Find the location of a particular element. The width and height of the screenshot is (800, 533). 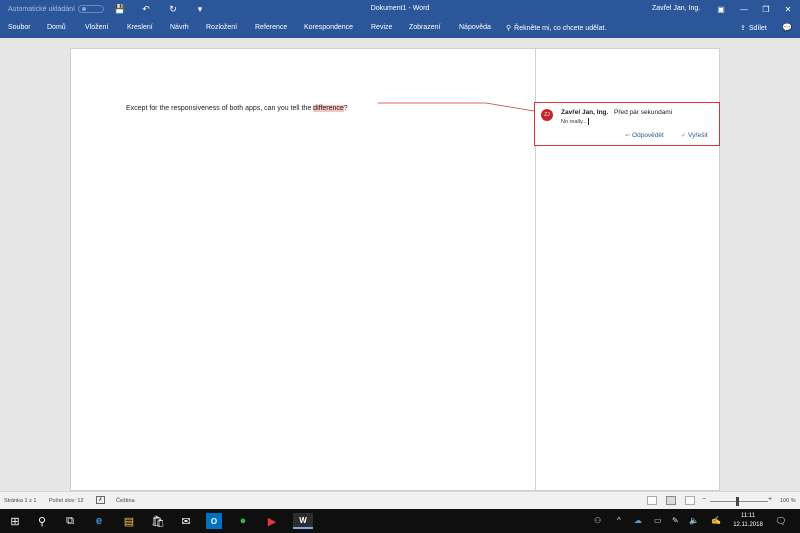

share-button: ⇪ Sdílet is located at coordinates (753, 28).